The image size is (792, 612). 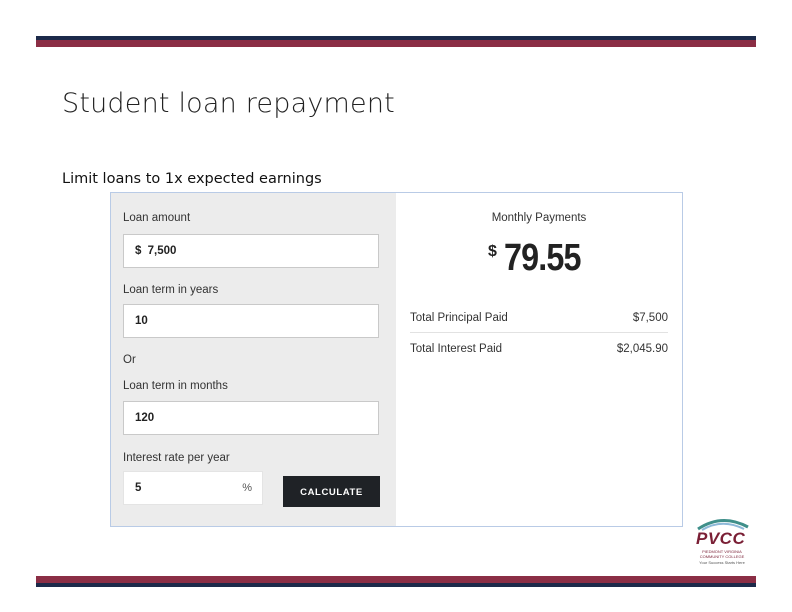 What do you see at coordinates (157, 218) in the screenshot?
I see `loan-amount-label: Loan amount` at bounding box center [157, 218].